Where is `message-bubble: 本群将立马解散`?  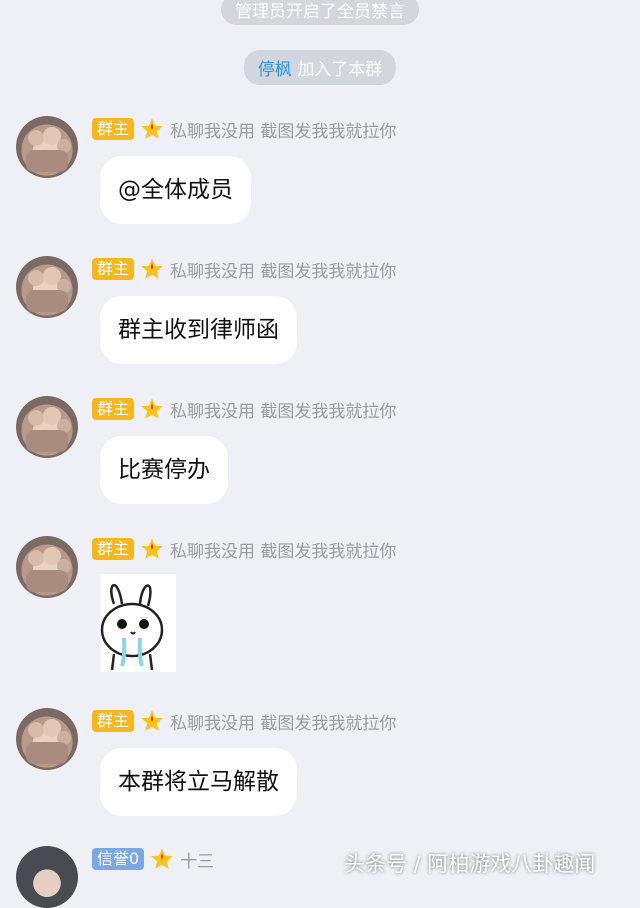 message-bubble: 本群将立马解散 is located at coordinates (198, 782).